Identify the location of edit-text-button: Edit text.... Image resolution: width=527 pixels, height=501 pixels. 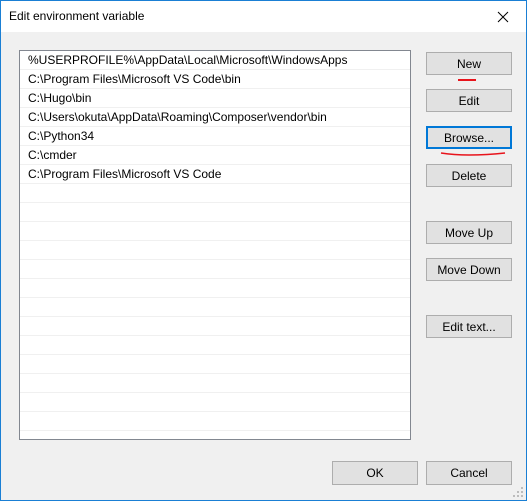
(469, 326).